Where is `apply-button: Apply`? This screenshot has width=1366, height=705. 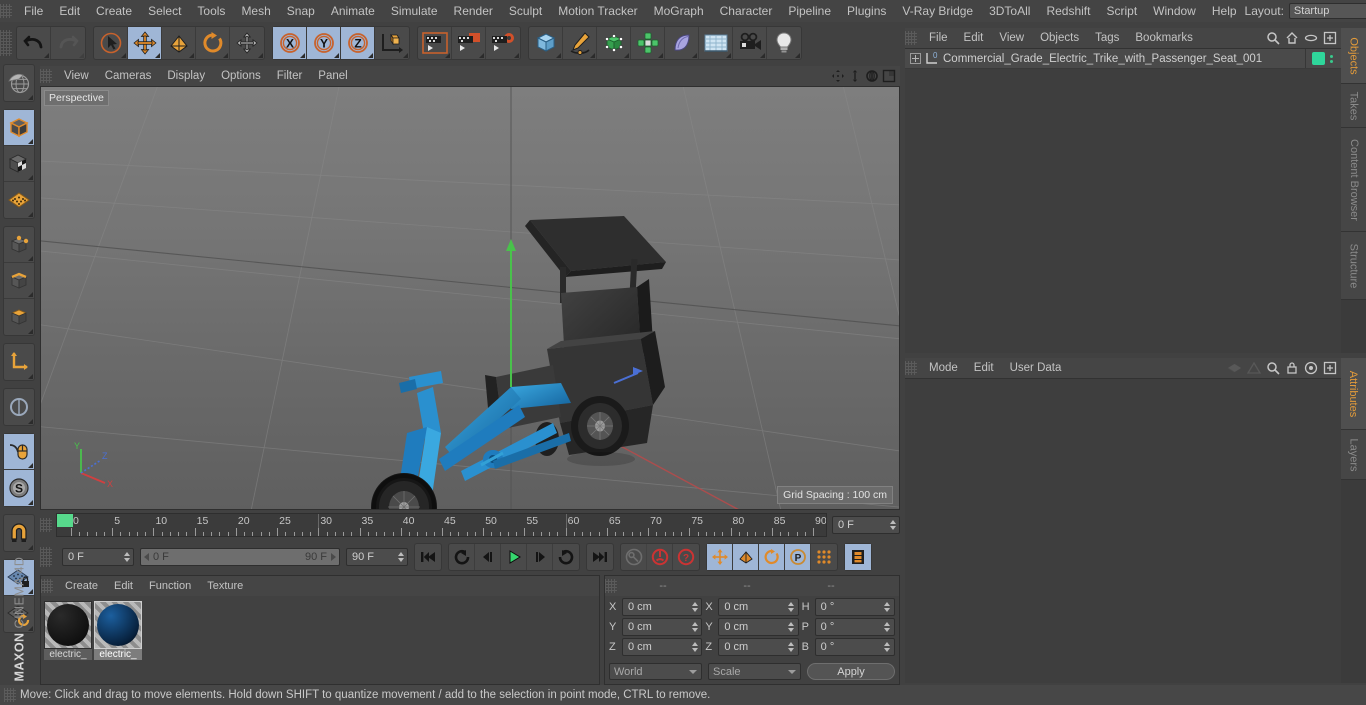
apply-button: Apply is located at coordinates (851, 671).